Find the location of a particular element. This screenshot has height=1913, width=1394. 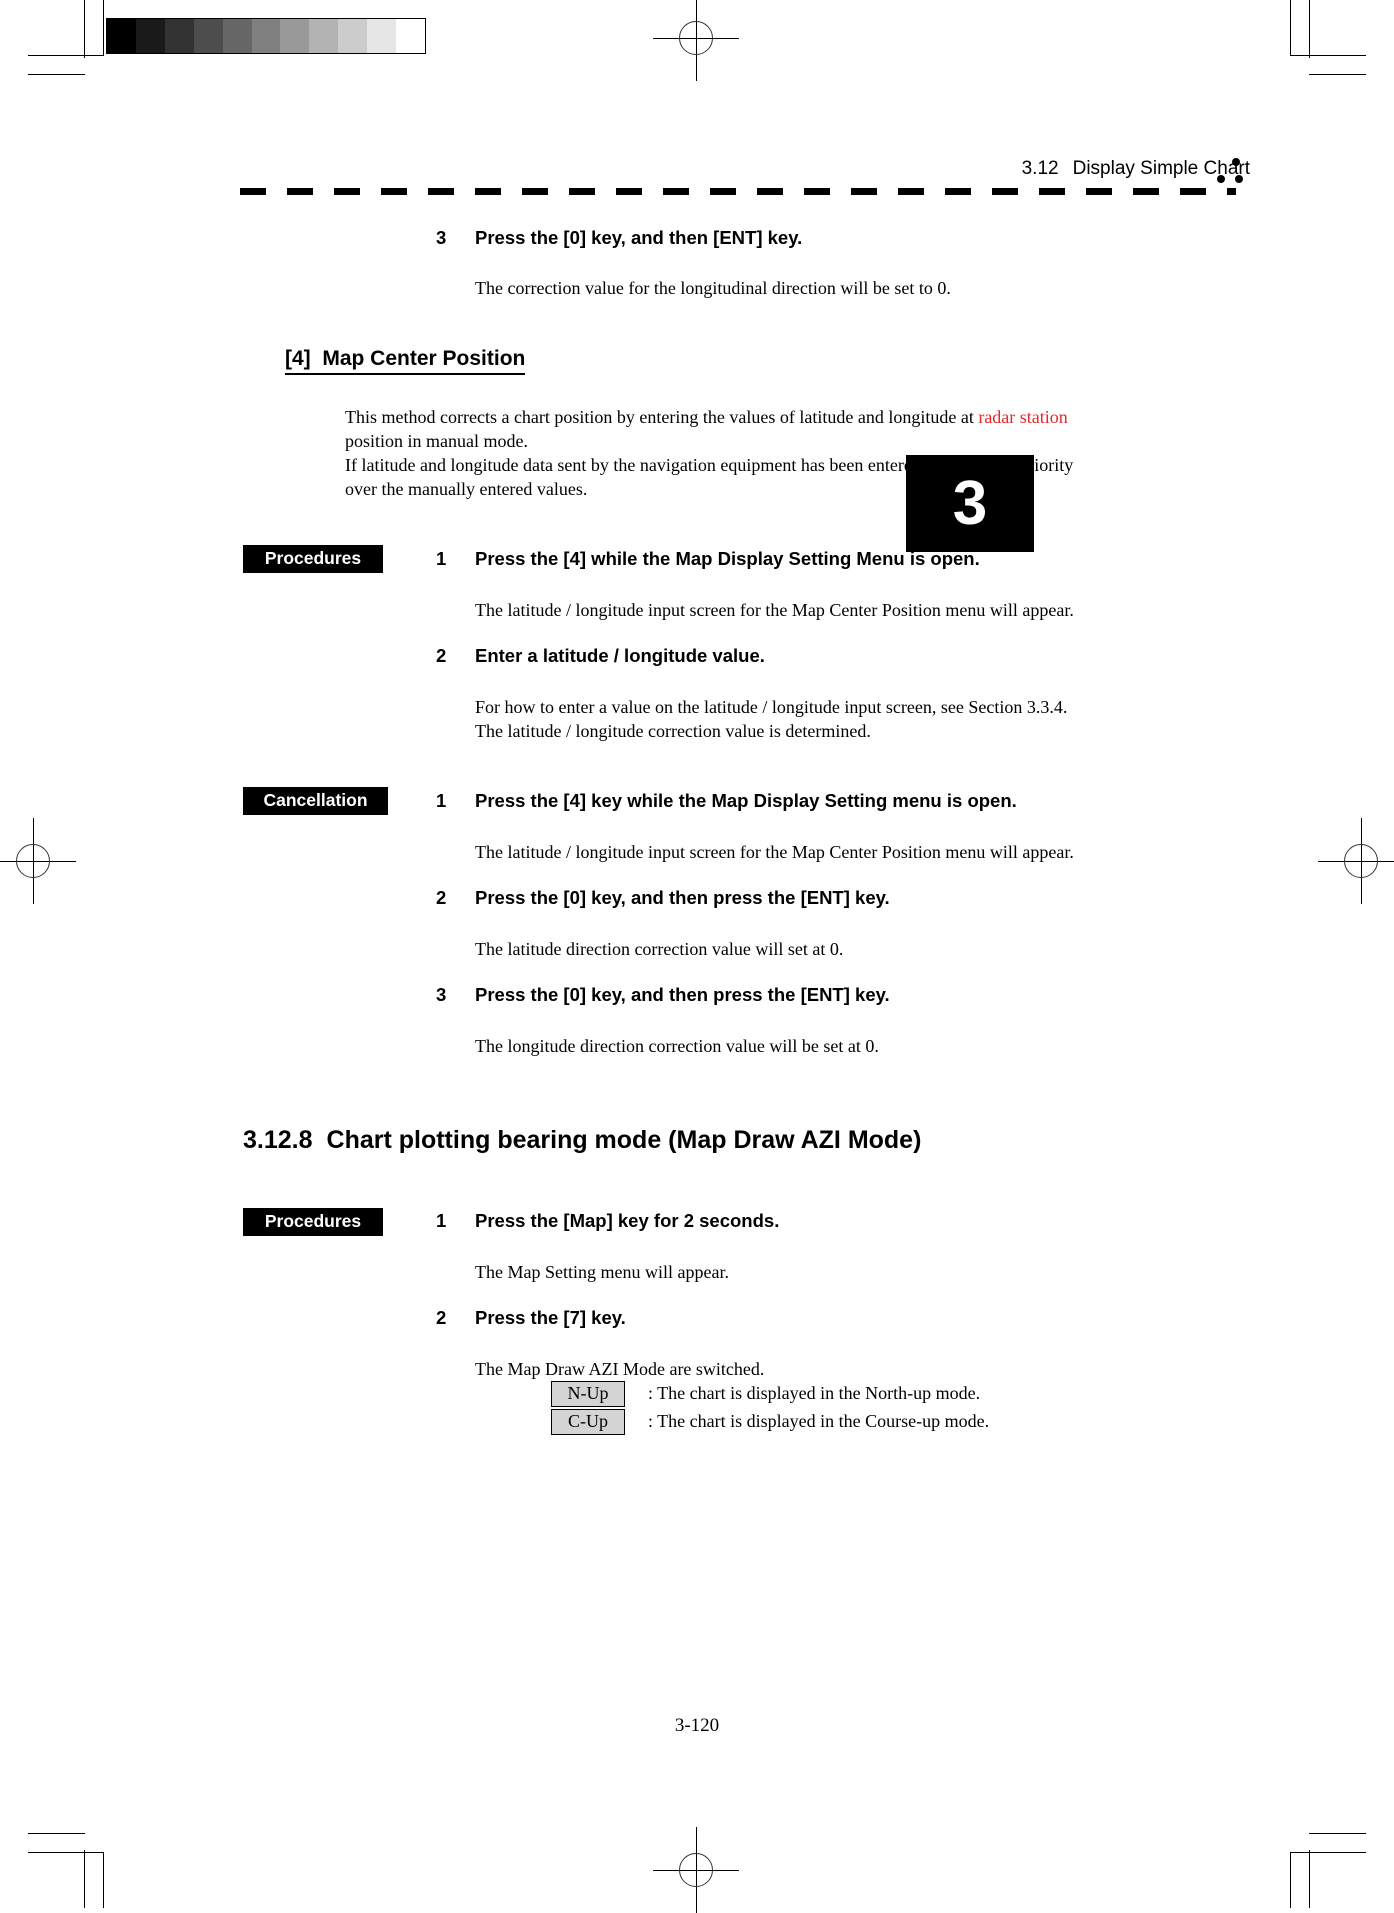

step-title: Press the [0] key, and then [ENT] key. is located at coordinates (639, 237).